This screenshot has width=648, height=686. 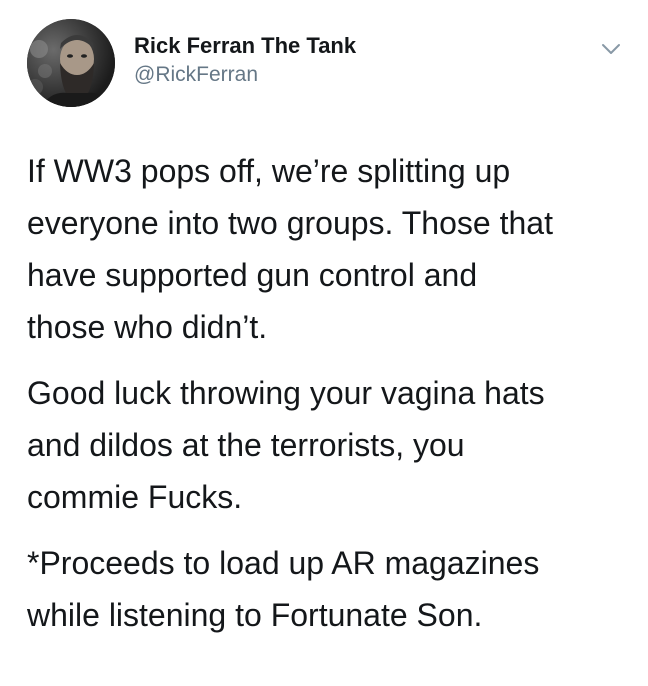 What do you see at coordinates (286, 393) in the screenshot?
I see `tweet-line: Good luck throwing your vagina hats` at bounding box center [286, 393].